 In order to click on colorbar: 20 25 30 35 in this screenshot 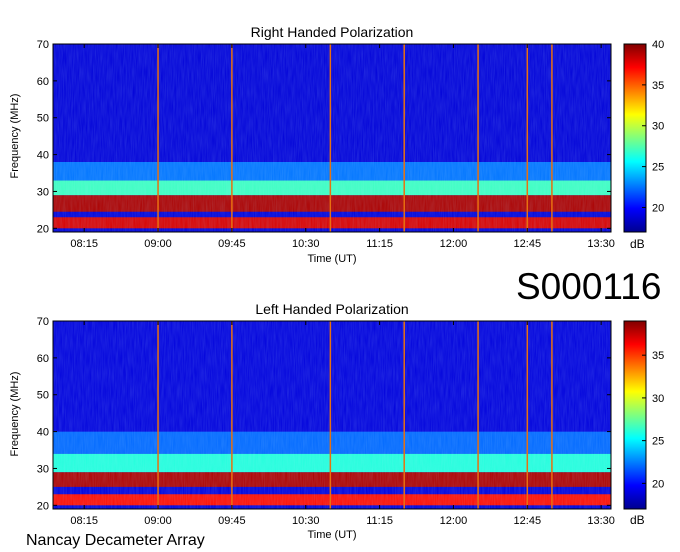, I will do `click(643, 415)`.